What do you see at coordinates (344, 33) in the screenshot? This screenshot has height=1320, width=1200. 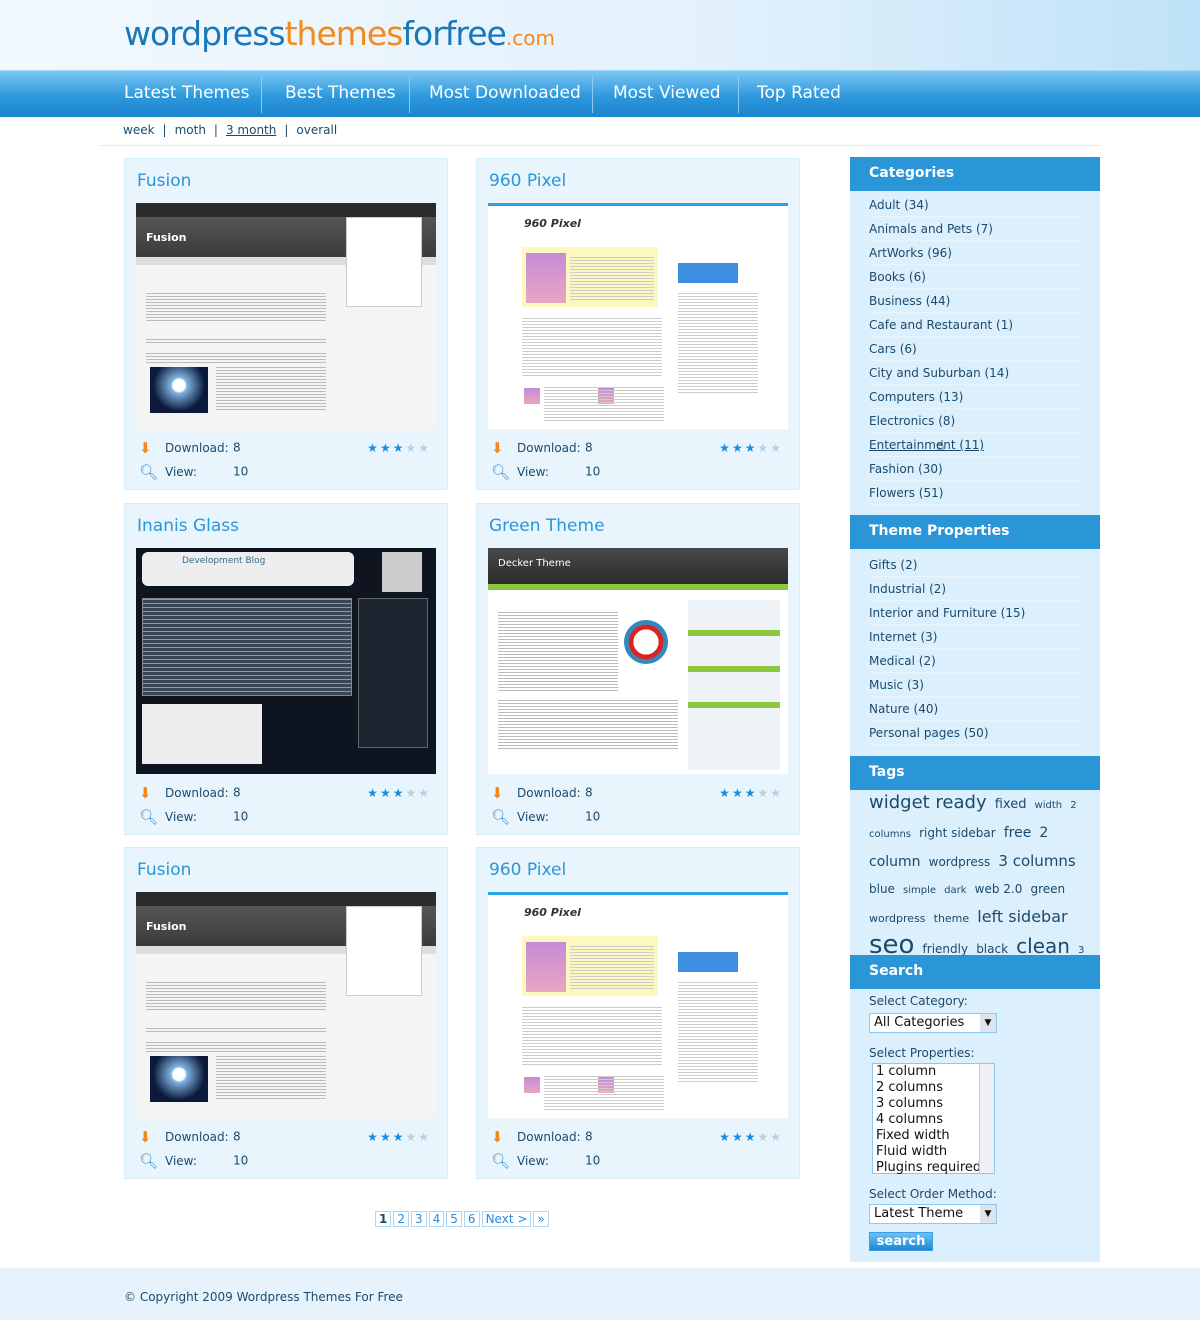 I see `logo-text: themes` at bounding box center [344, 33].